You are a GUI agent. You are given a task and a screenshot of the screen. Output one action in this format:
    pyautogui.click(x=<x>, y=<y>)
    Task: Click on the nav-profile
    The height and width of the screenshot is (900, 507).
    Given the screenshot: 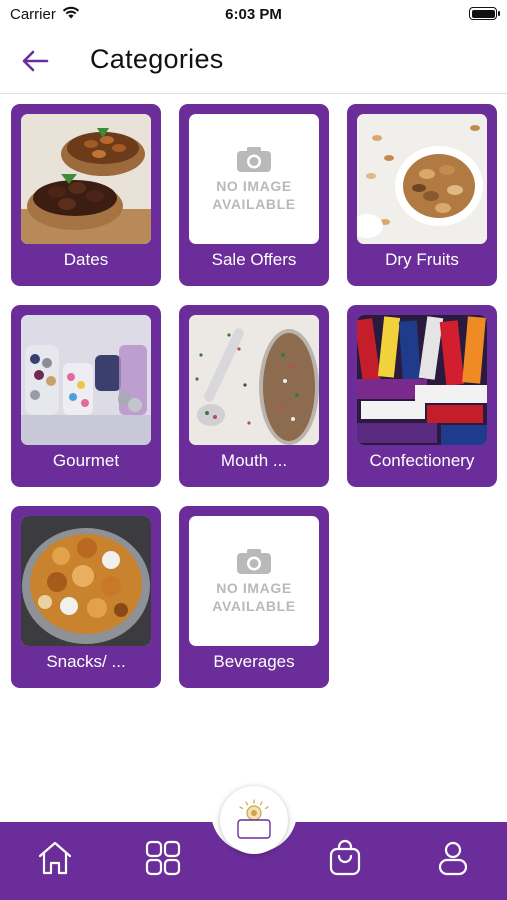 What is the action you would take?
    pyautogui.click(x=453, y=858)
    